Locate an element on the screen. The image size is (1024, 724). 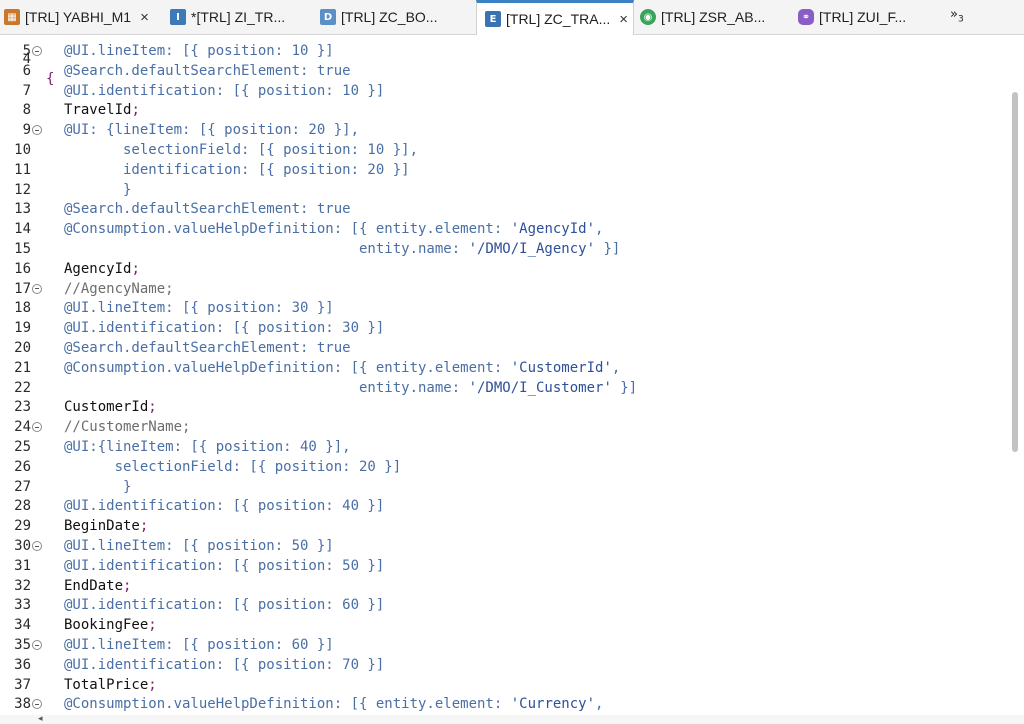
code-line: 16 AgencyId; is located at coordinates (505, 269).